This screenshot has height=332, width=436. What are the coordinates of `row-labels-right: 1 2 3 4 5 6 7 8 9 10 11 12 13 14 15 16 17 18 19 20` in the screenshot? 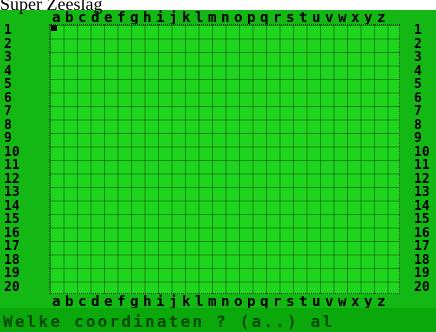 It's located at (425, 159).